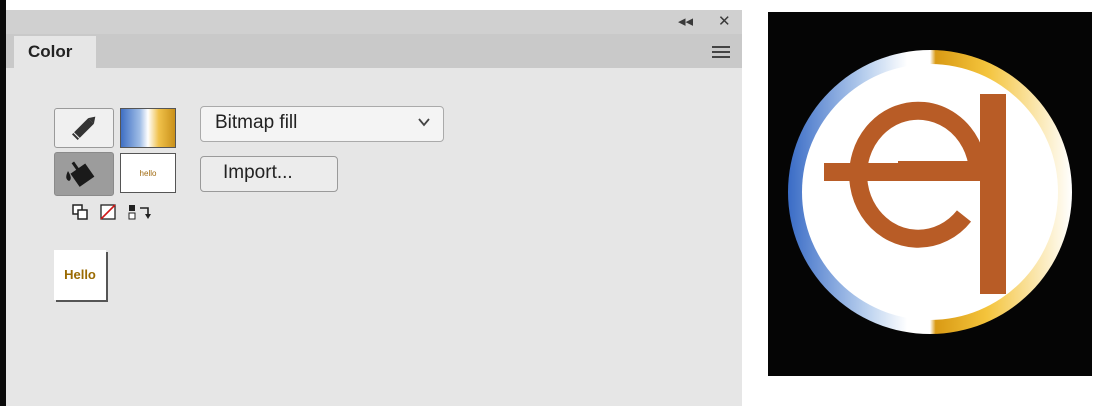  I want to click on double-chevron-left-icon: ◂◂, so click(685, 22).